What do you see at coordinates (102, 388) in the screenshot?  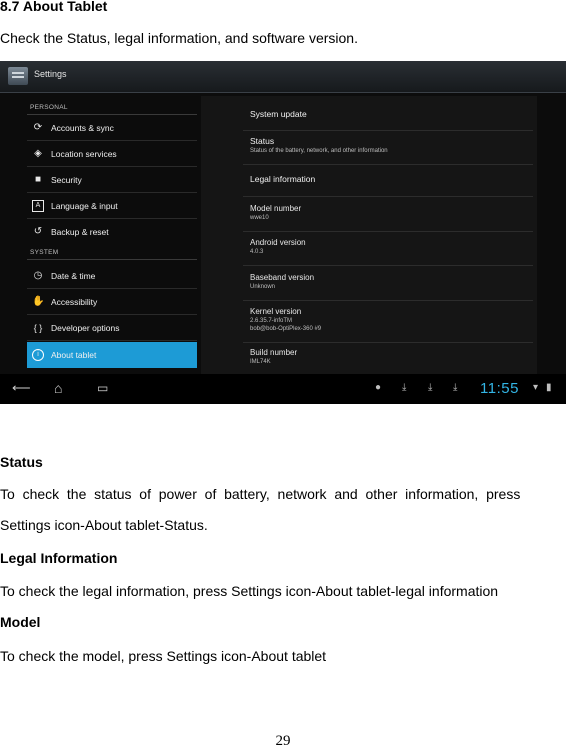 I see `recent-apps-icon: ▭` at bounding box center [102, 388].